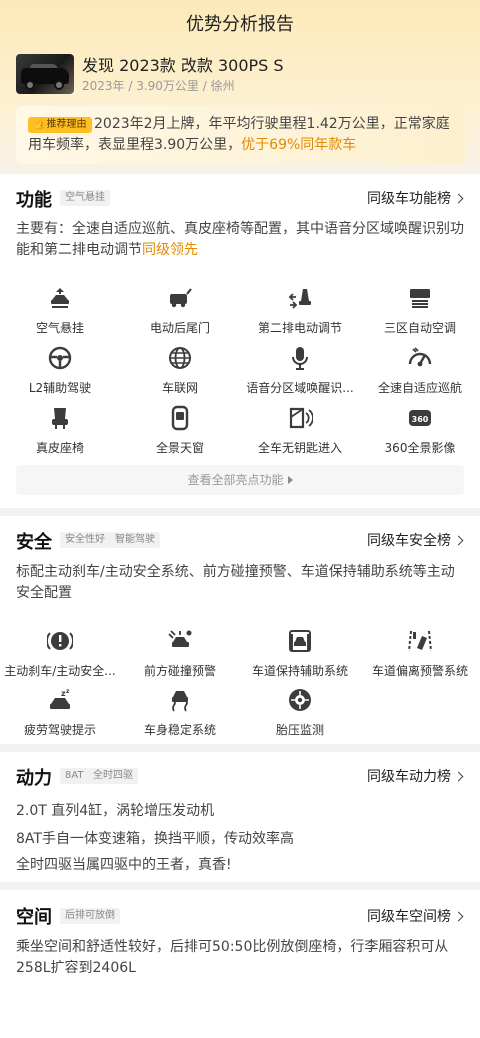 This screenshot has height=1038, width=480. I want to click on reason-highlight: 优于69%同年款车, so click(299, 145).